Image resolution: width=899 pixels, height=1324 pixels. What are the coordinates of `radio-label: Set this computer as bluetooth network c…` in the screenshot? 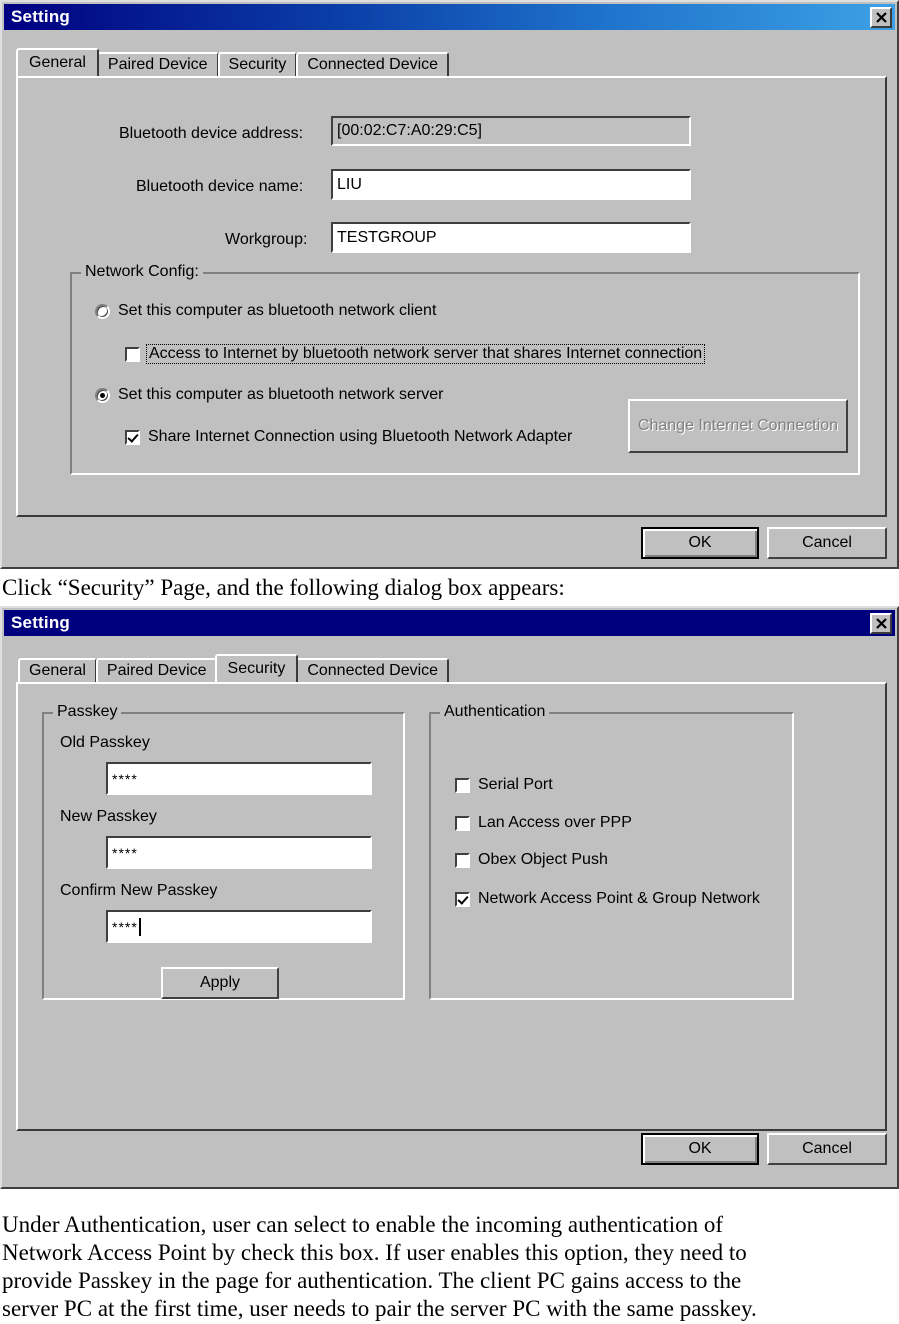 It's located at (277, 310).